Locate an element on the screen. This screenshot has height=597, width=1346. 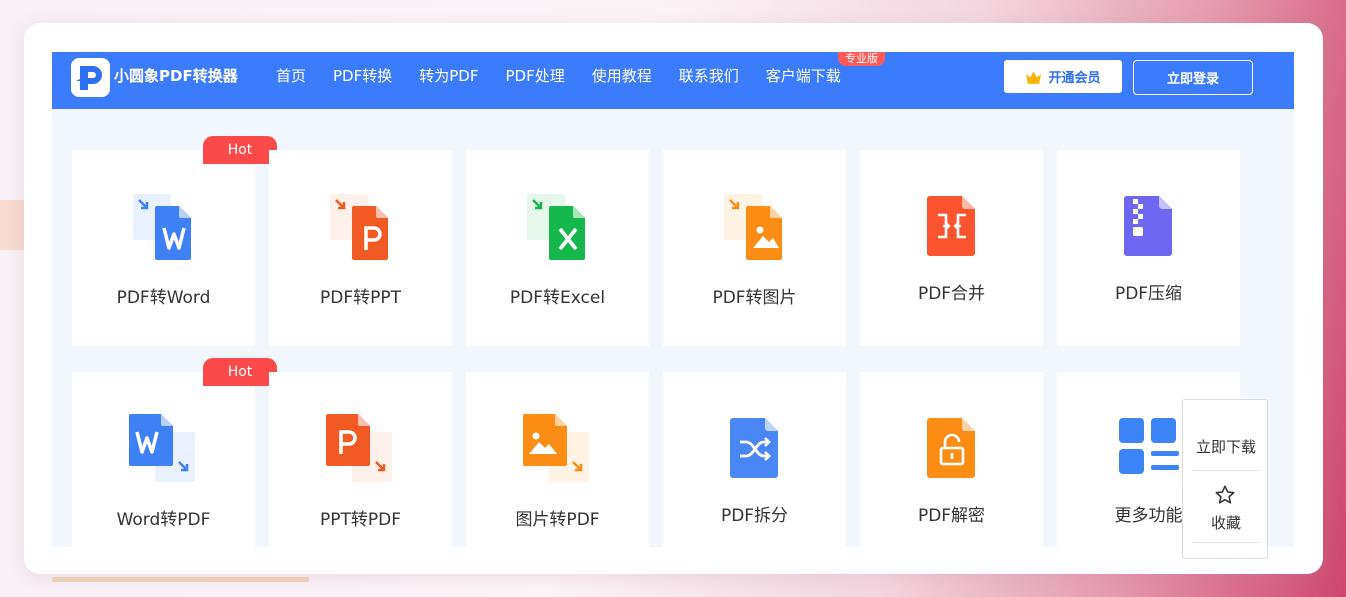
tool-pdf-to-excel: PDF转Excel is located at coordinates (557, 248).